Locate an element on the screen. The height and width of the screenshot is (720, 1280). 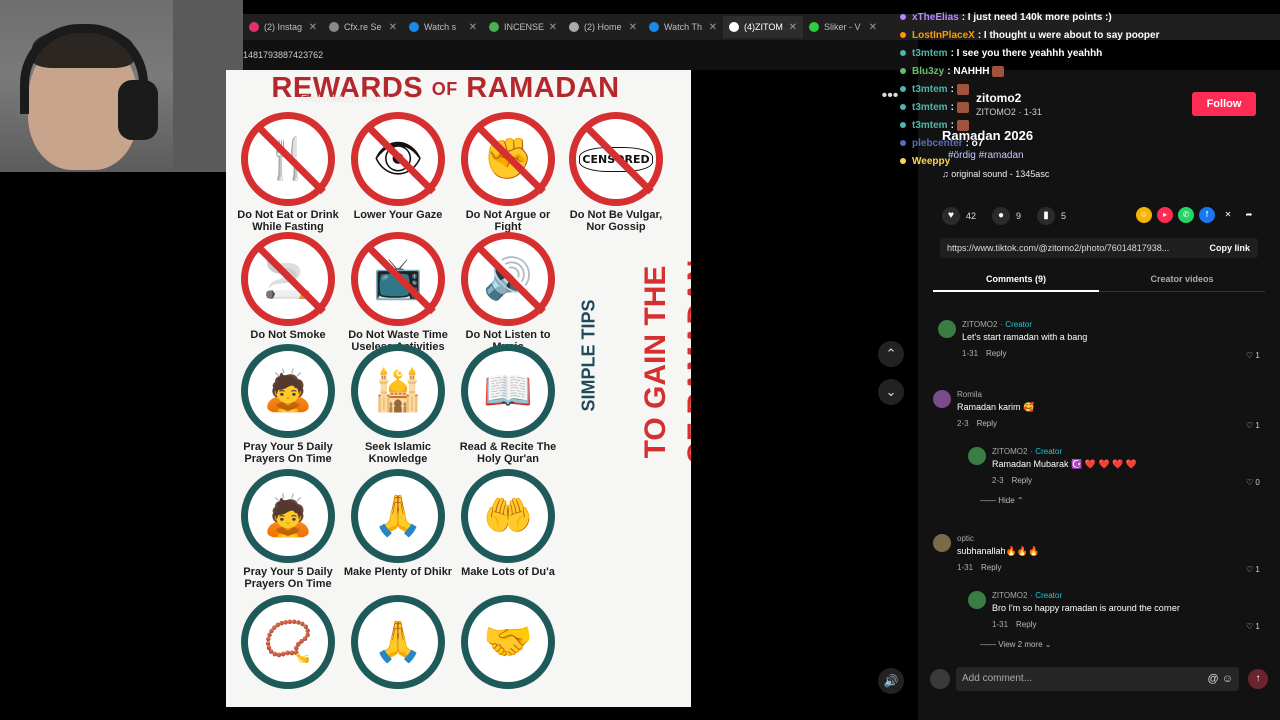
comment-button: ● 9 is located at coordinates (1006, 216).